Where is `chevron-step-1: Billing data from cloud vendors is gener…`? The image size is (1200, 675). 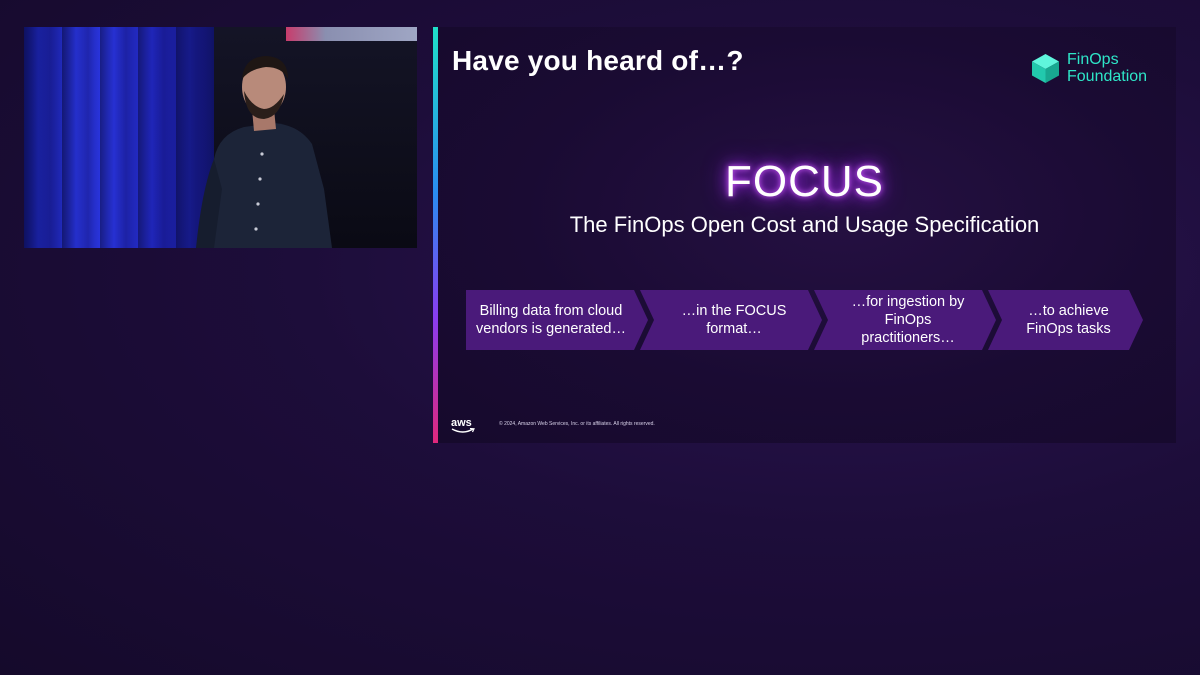
chevron-step-1: Billing data from cloud vendors is gener… is located at coordinates (557, 320).